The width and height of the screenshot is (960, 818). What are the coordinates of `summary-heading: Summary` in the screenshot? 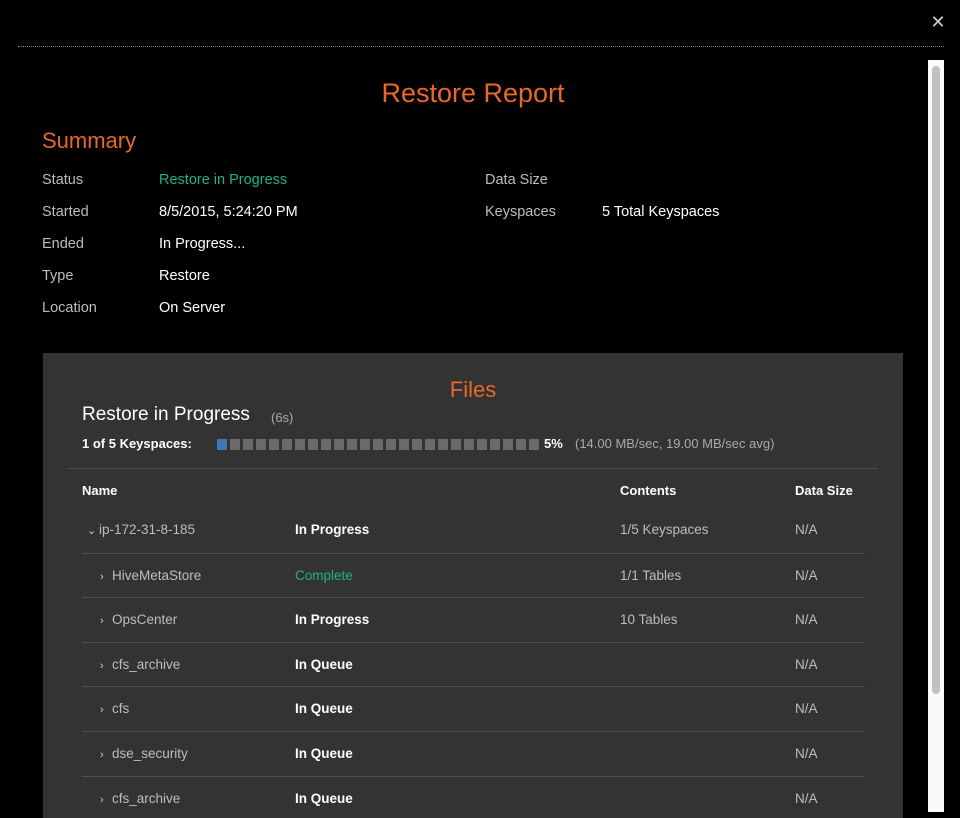 It's located at (89, 140).